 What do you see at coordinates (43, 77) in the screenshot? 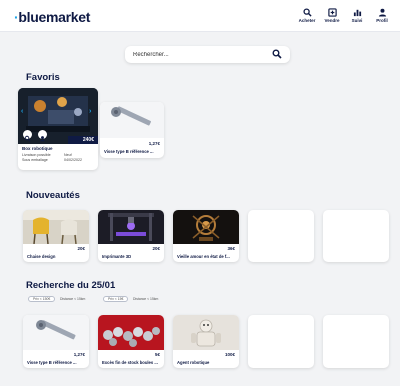
I see `section-title-favoris: Favoris` at bounding box center [43, 77].